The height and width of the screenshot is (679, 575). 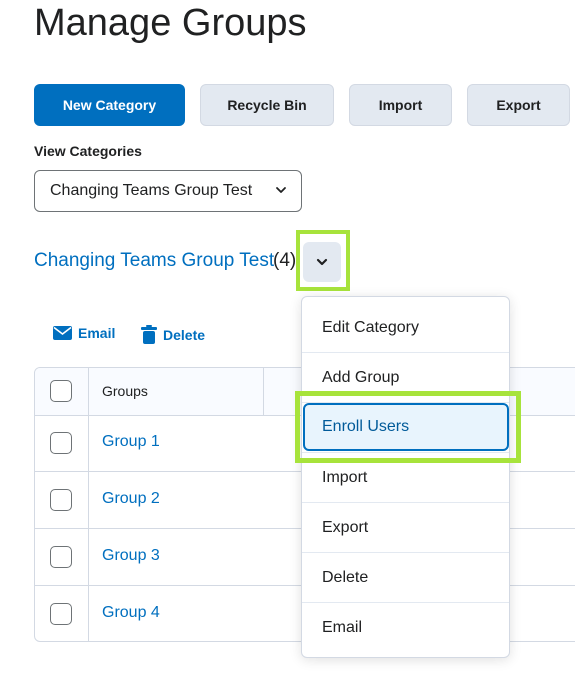 I want to click on delete-action: Delete, so click(x=173, y=334).